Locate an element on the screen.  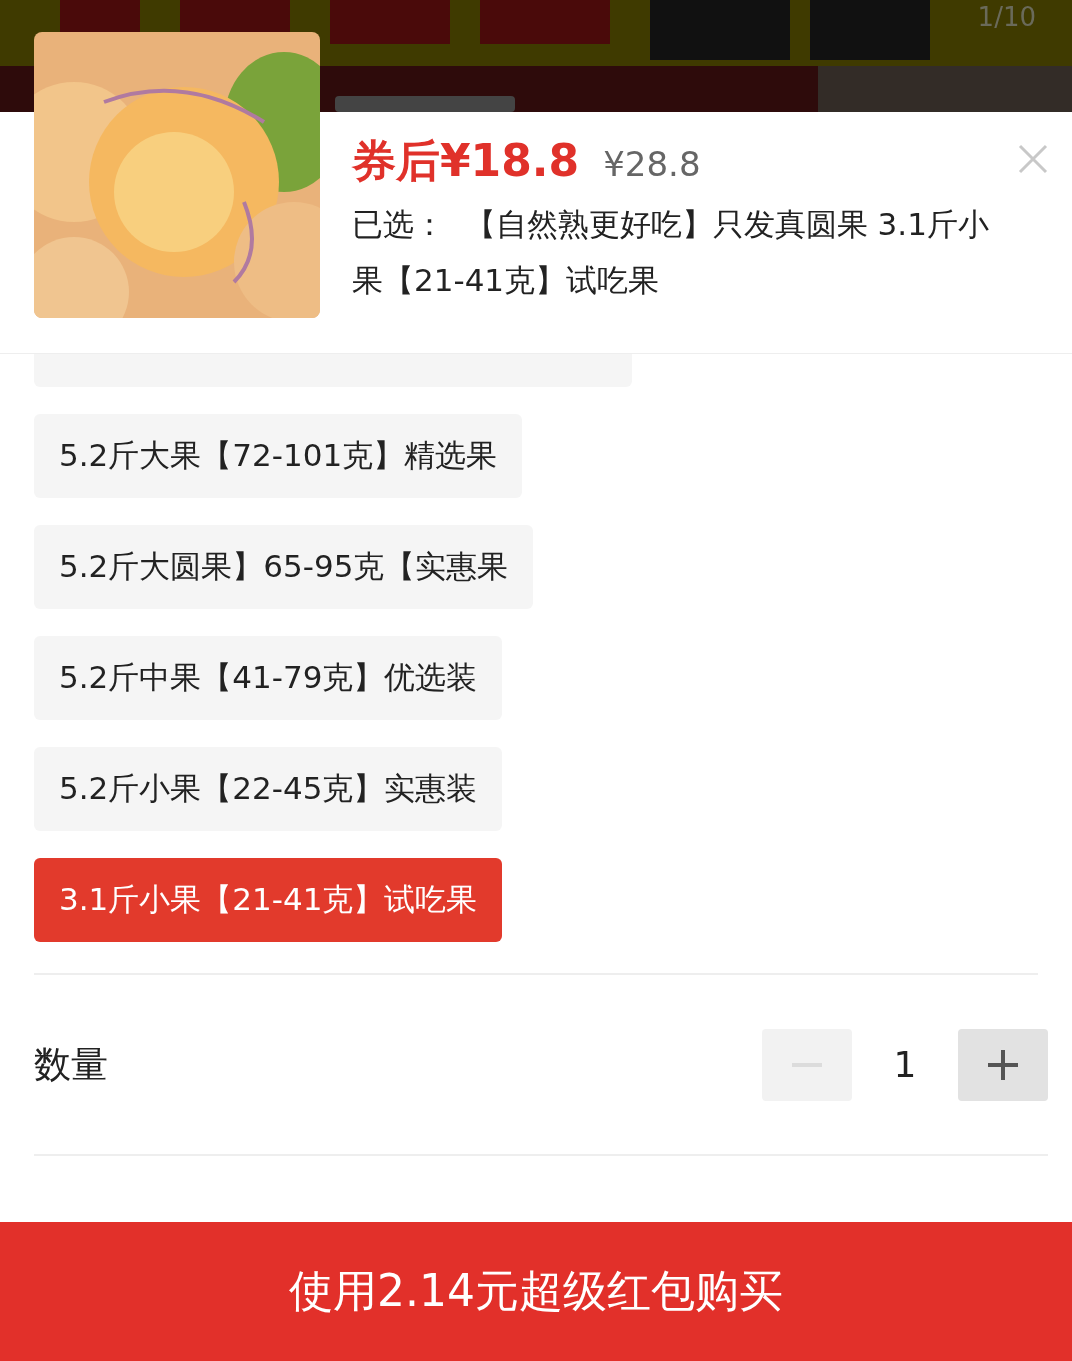
option-button: 5.2斤大果【72-101克】精选果 is located at coordinates (278, 456).